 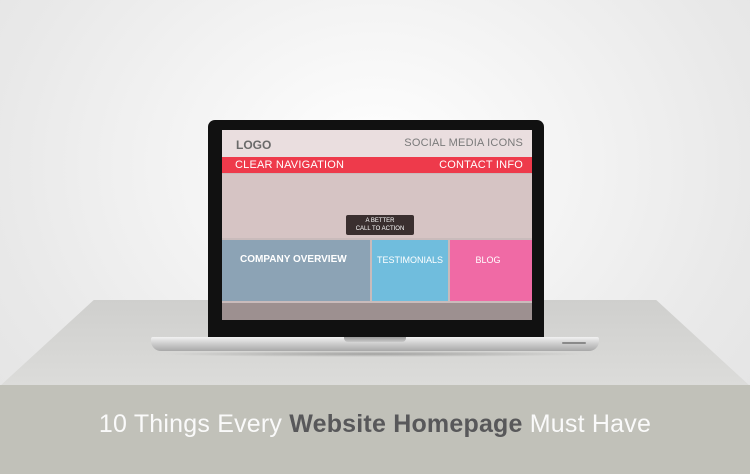 I want to click on wireframe-blog: BLOG, so click(x=491, y=270).